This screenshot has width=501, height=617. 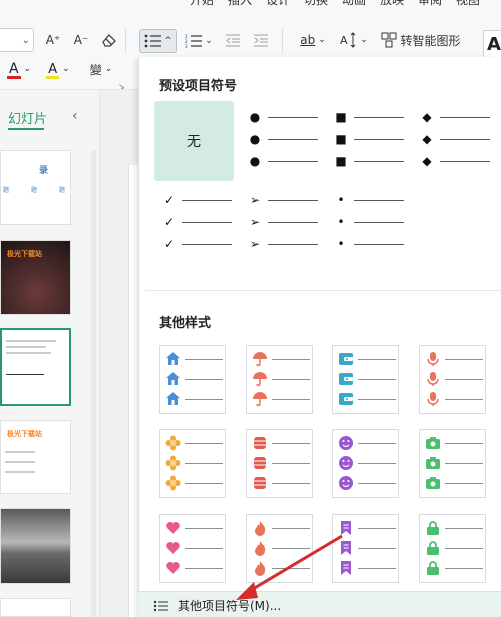 I want to click on highlight-button: A ⌄, so click(x=59, y=69).